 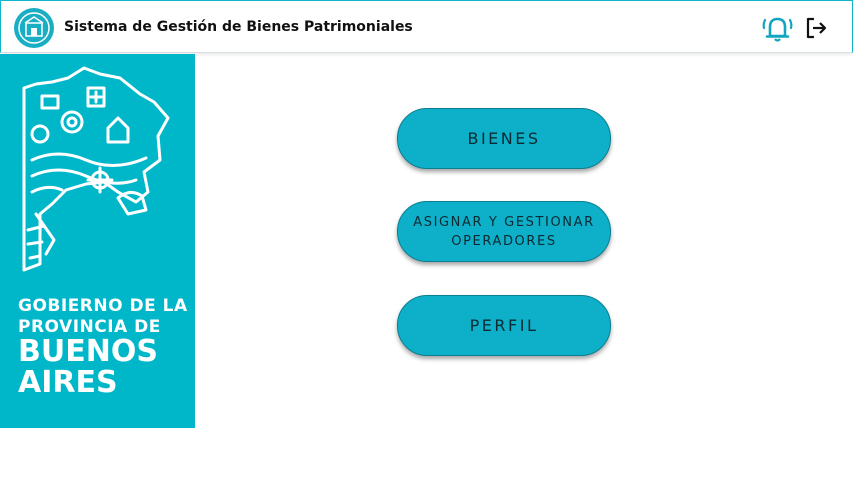 What do you see at coordinates (103, 306) in the screenshot?
I see `gov-line-1: GOBIERNO DE LA` at bounding box center [103, 306].